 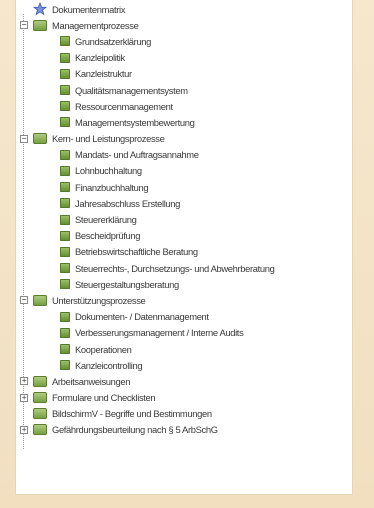 I want to click on tree-group-item: BildschirmV - Begriffe und Bestimmungen, so click(x=184, y=414).